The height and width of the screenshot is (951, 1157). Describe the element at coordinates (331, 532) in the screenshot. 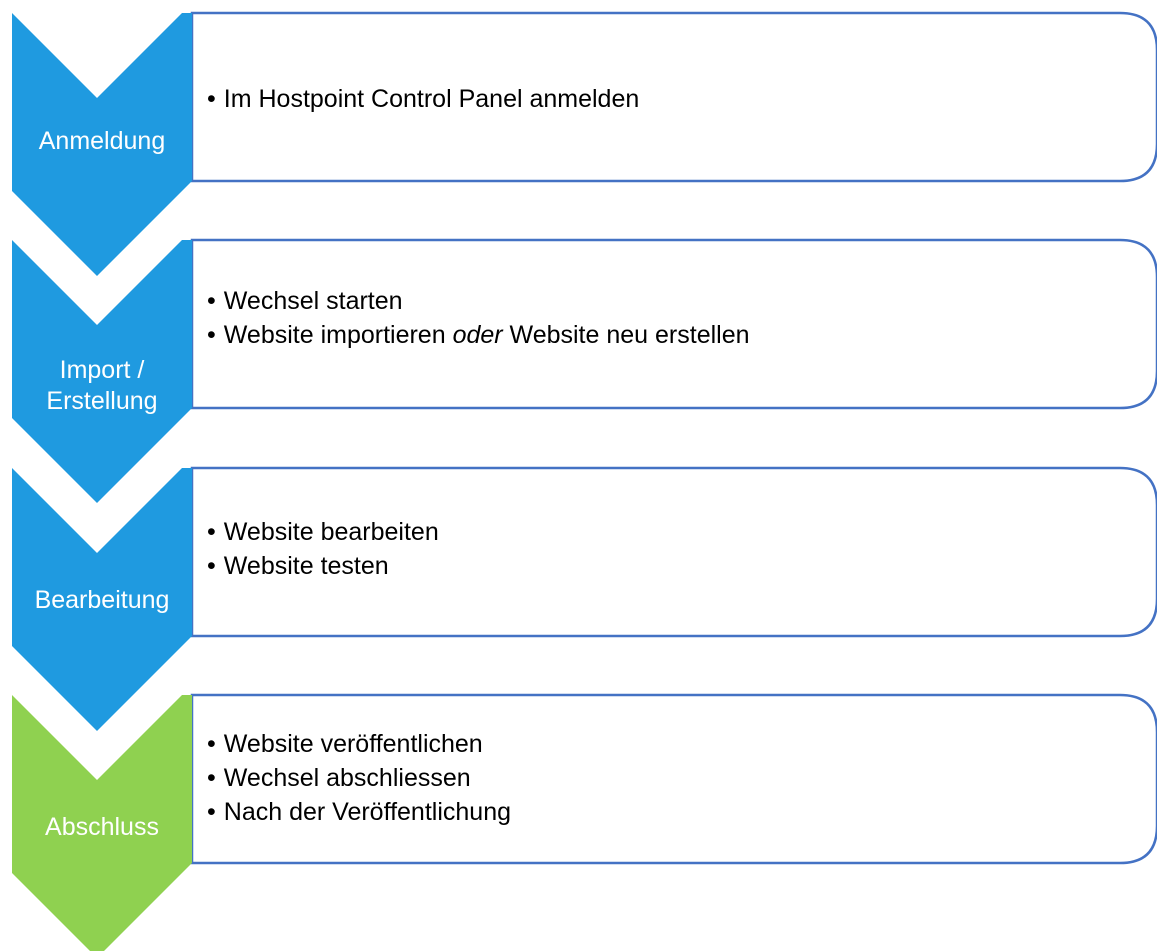

I see `bullet-text: Website bearbeiten` at that location.